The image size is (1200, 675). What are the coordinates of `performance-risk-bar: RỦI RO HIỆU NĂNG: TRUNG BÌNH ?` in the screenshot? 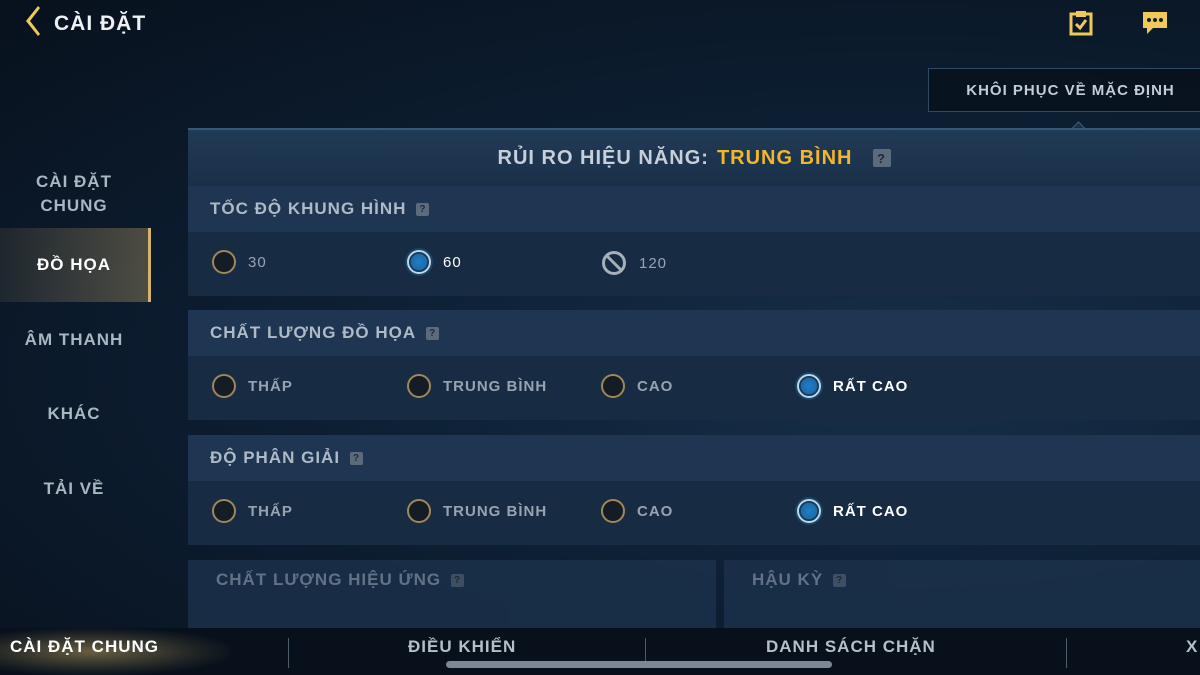 It's located at (694, 157).